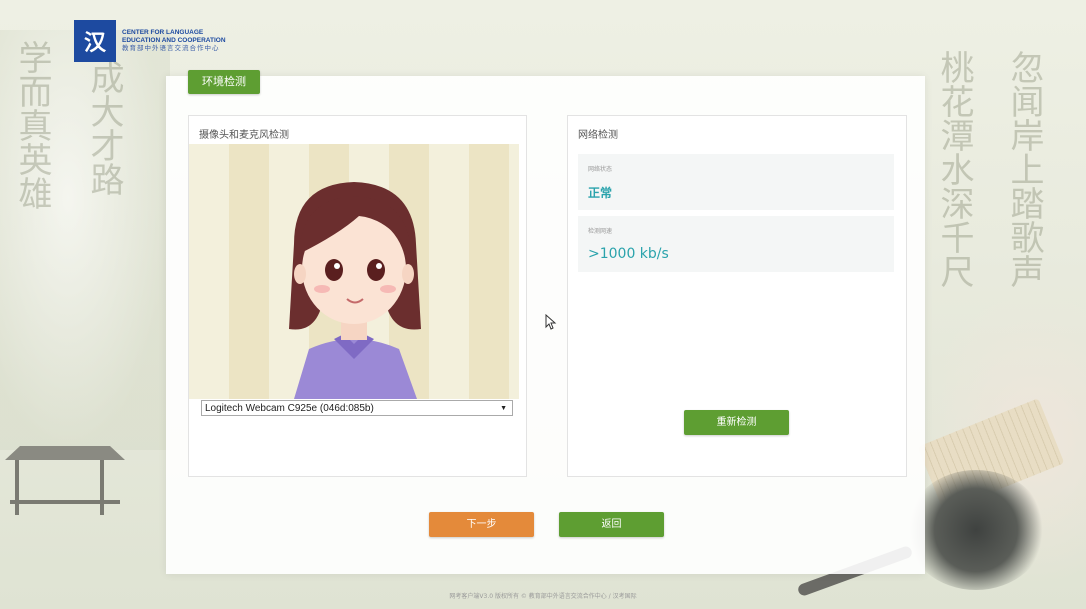  Describe the element at coordinates (736, 182) in the screenshot. I see `network-status-row: 网络状态 正常` at that location.